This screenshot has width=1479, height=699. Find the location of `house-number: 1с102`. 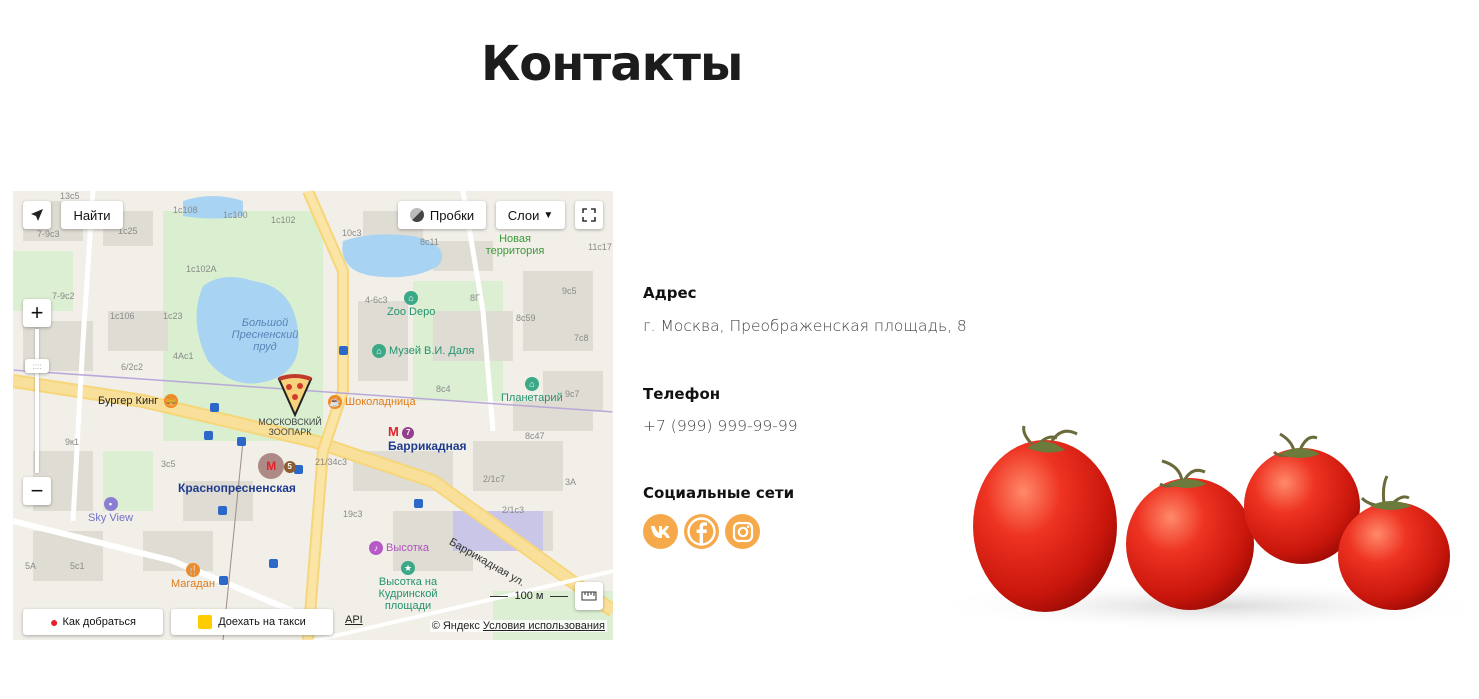

house-number: 1с102 is located at coordinates (283, 220).